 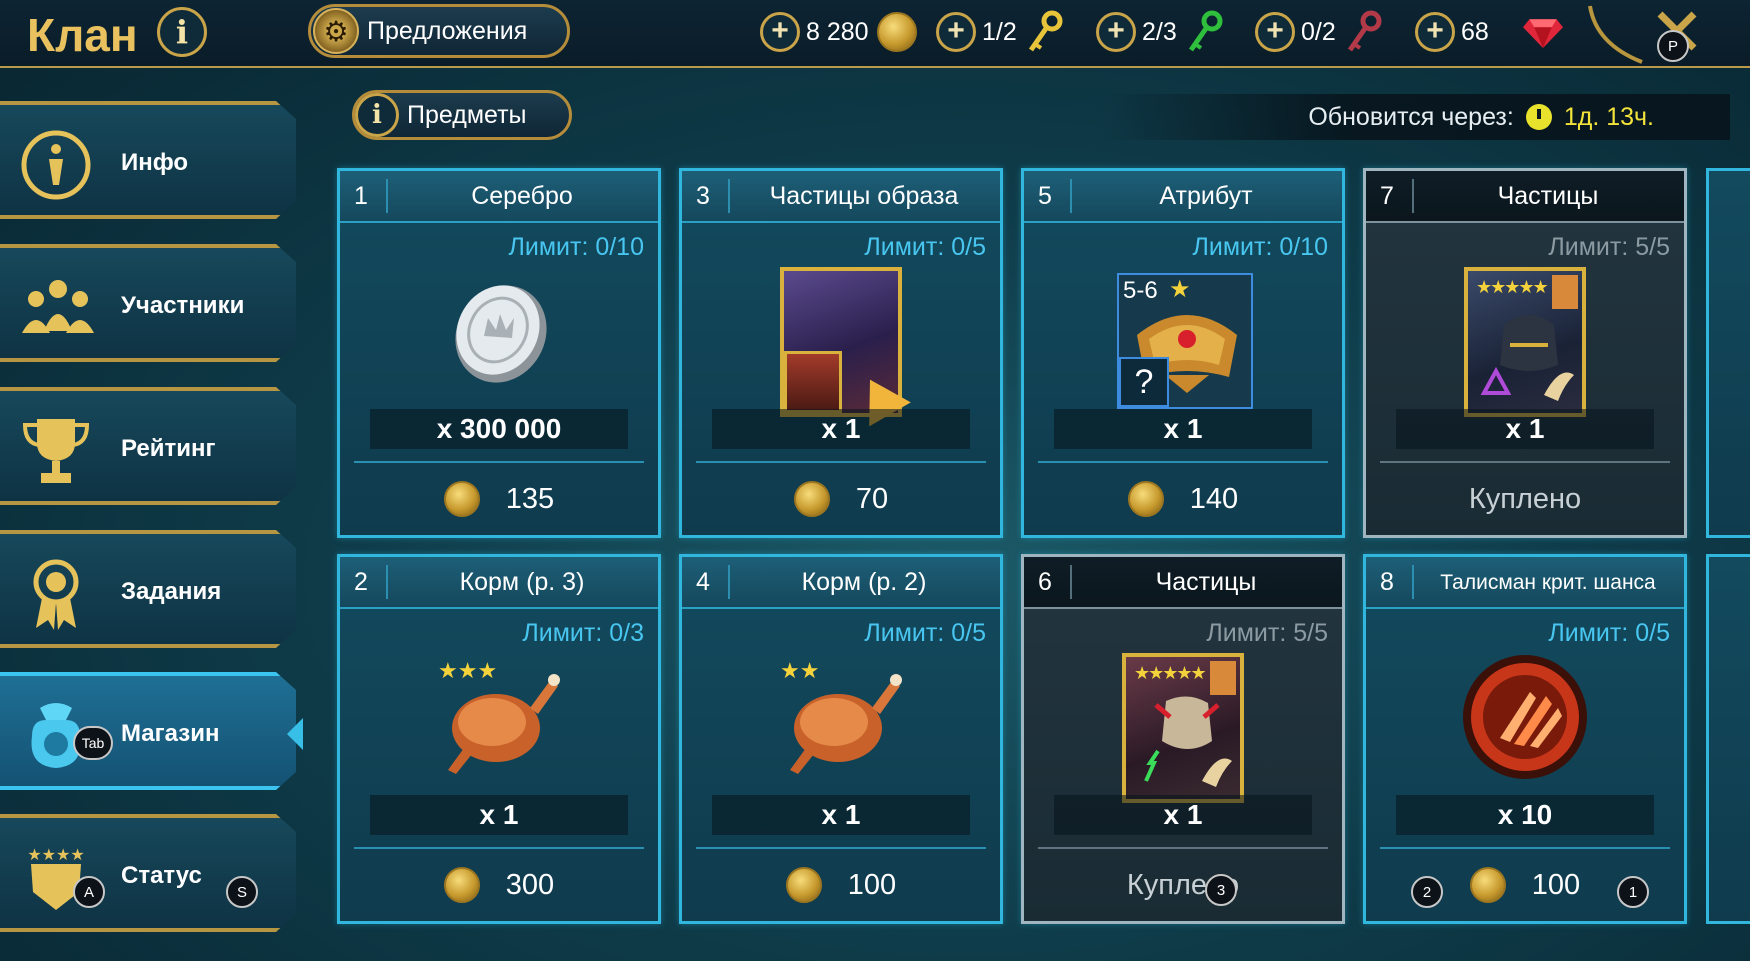 I want to click on card-number: 8, so click(x=1387, y=582).